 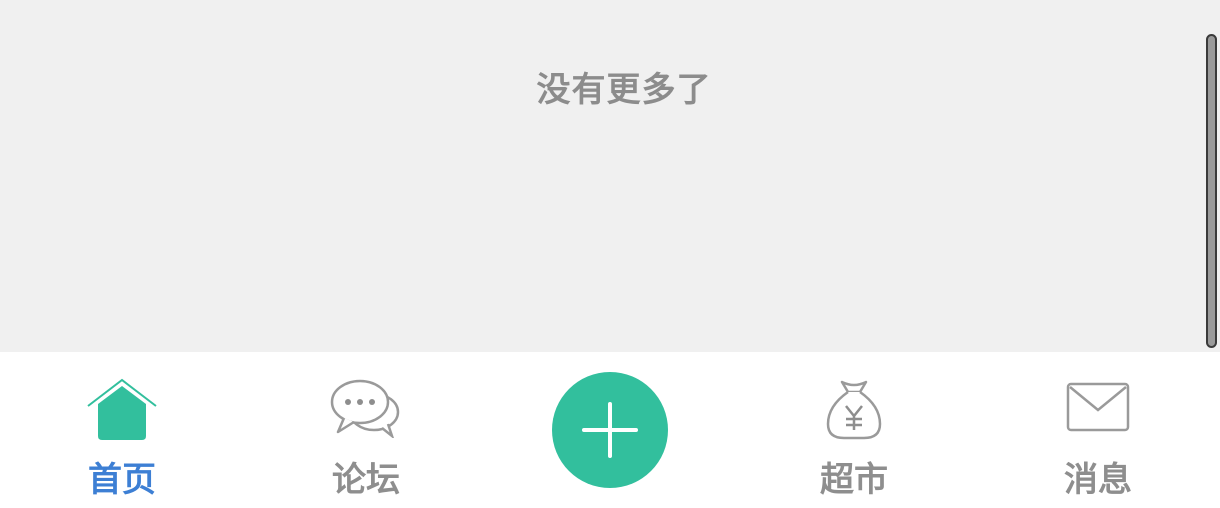 I want to click on tab-home: 首页, so click(x=122, y=430).